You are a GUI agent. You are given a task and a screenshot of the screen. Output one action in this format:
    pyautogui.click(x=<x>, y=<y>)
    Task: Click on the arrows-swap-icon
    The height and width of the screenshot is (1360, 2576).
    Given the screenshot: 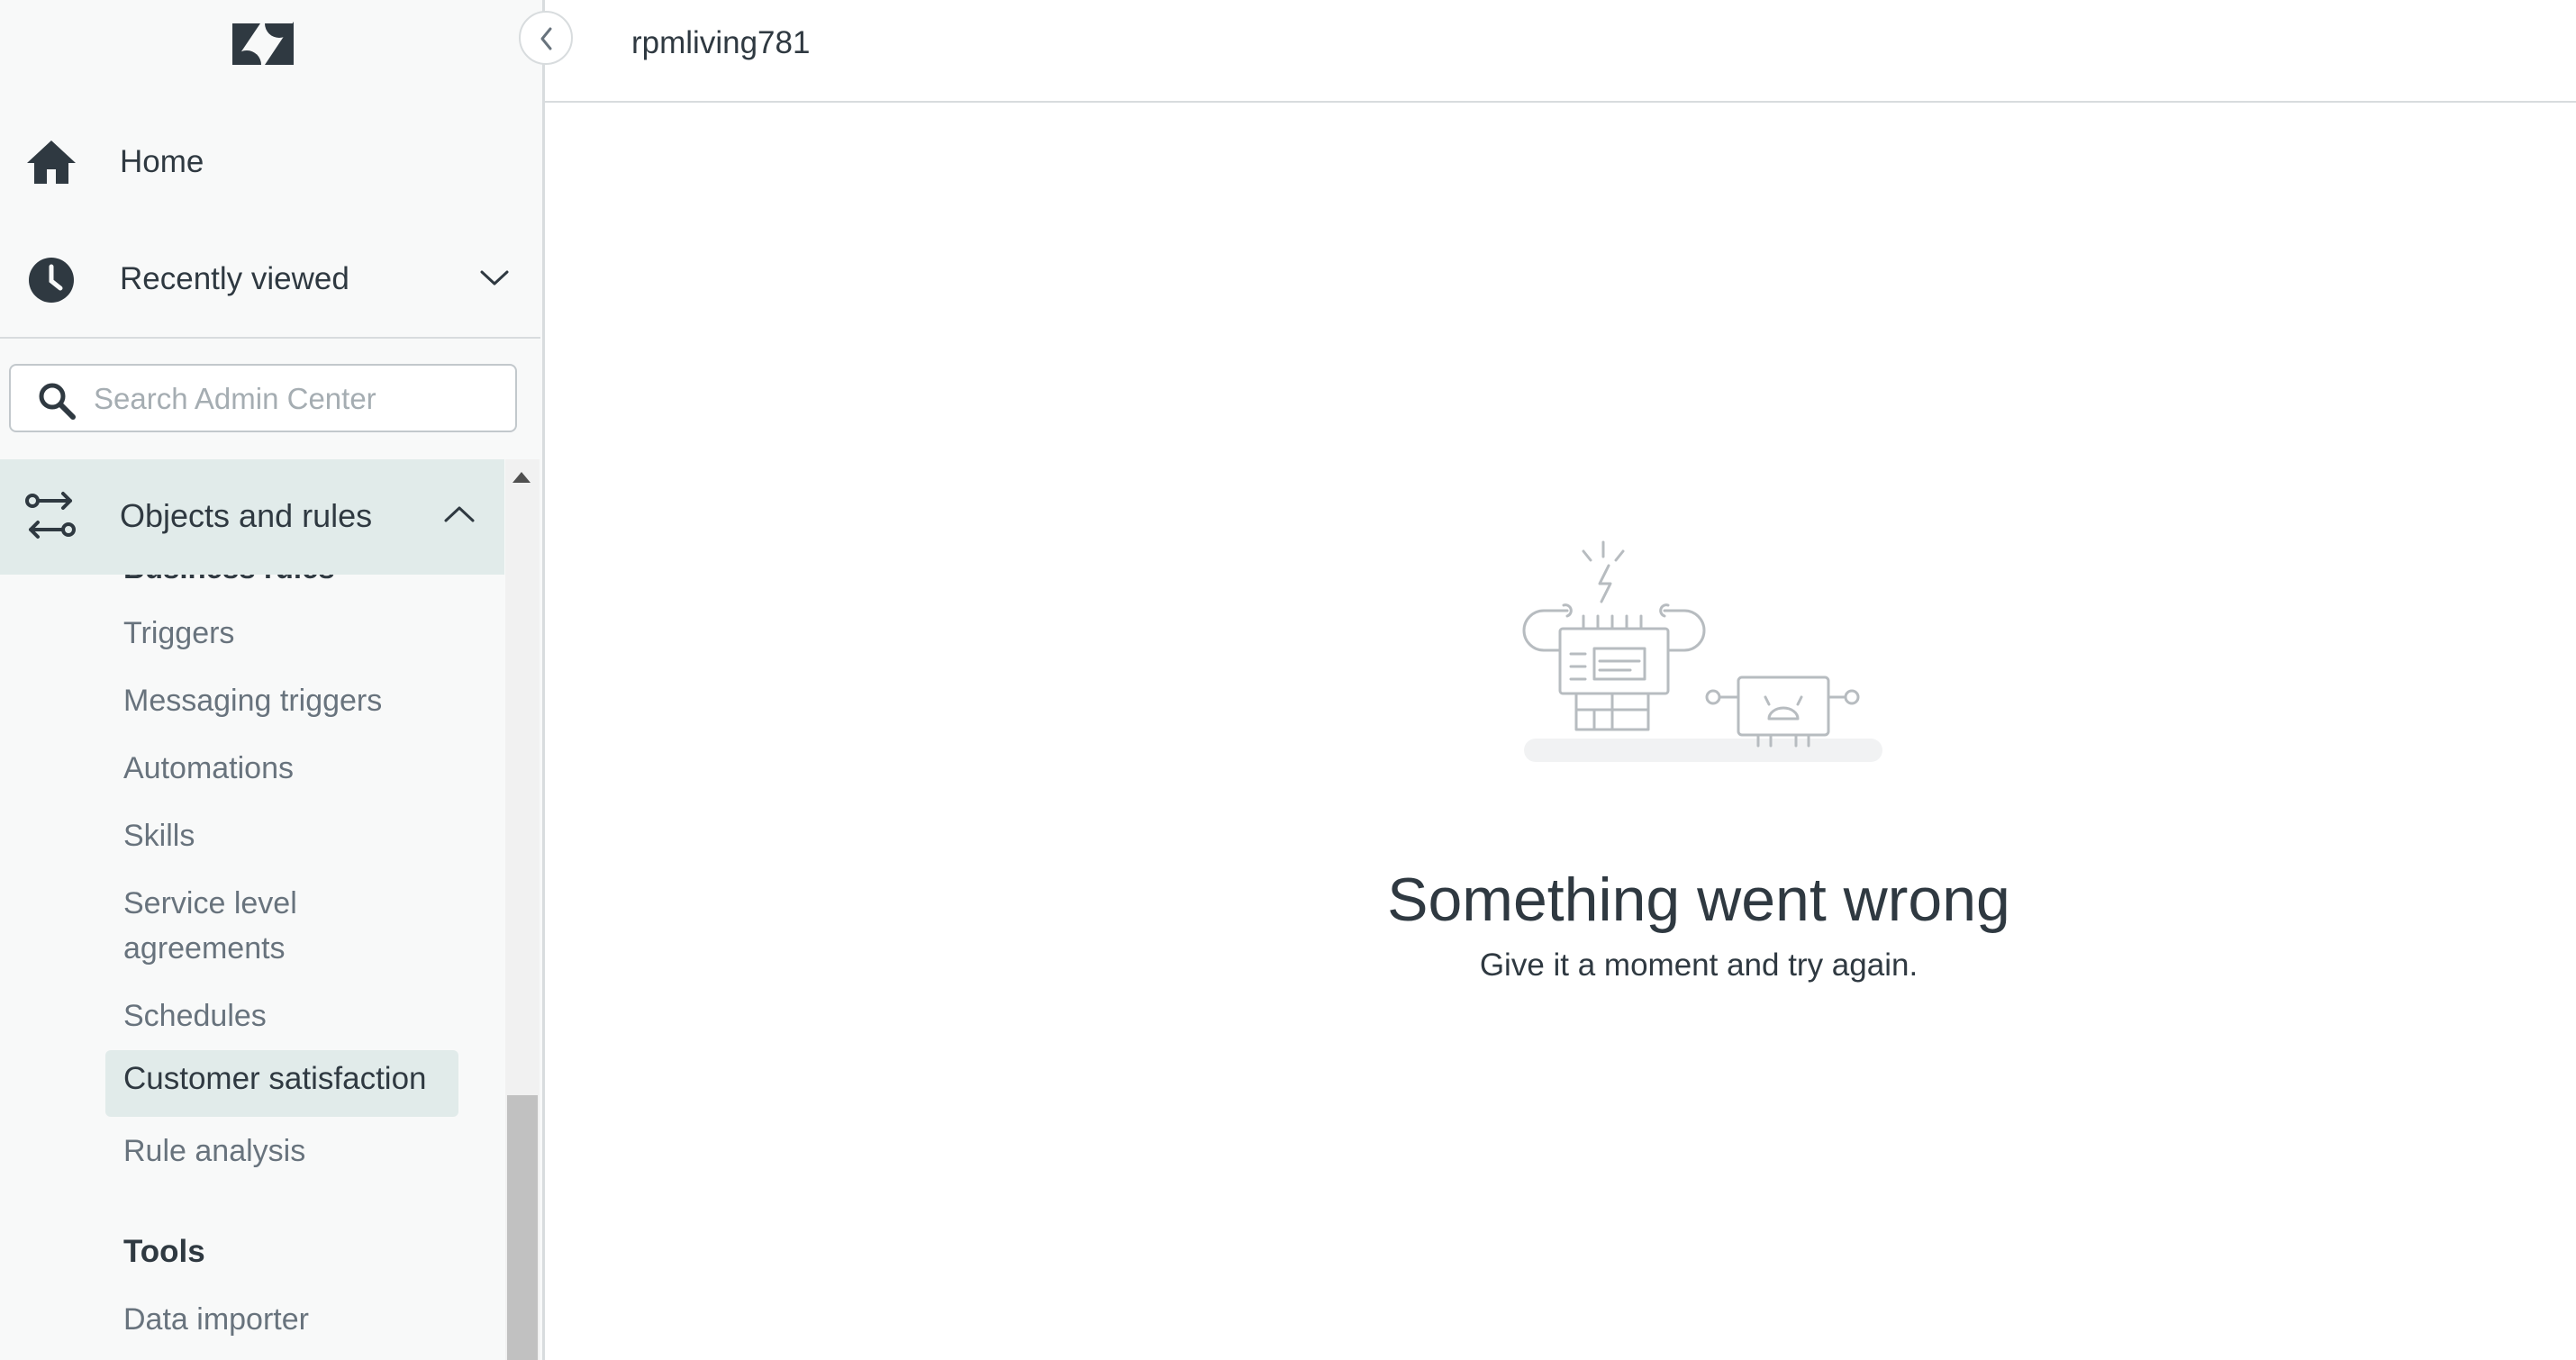 What is the action you would take?
    pyautogui.click(x=50, y=516)
    